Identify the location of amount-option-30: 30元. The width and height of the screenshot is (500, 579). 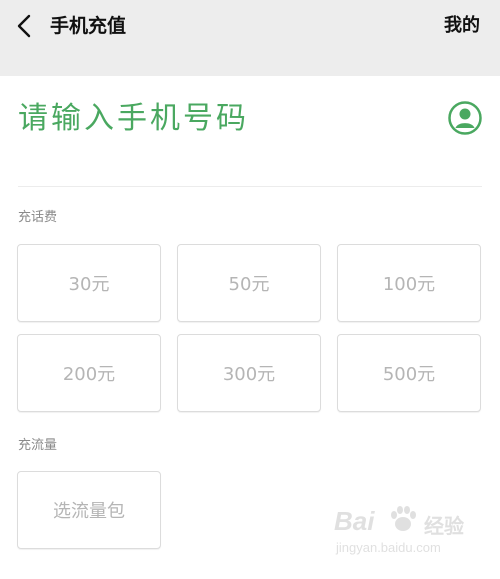
(89, 283).